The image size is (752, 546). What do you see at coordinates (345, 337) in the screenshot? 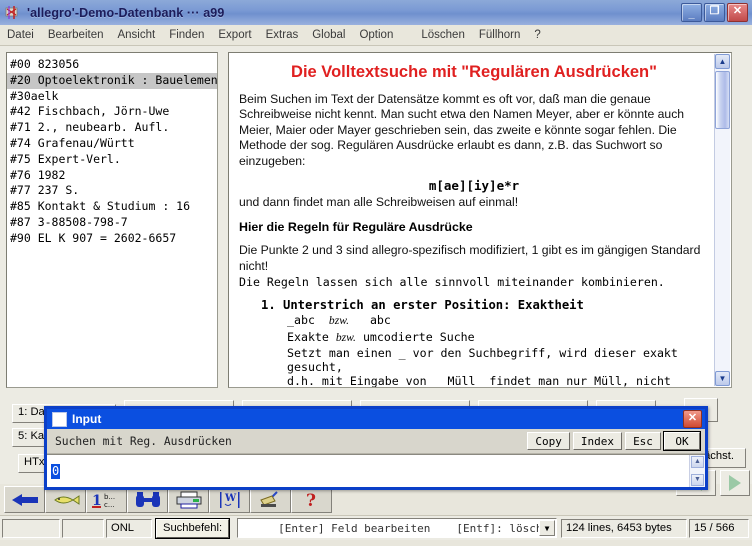
I see `rule1-b-italic: bzw.` at bounding box center [345, 337].